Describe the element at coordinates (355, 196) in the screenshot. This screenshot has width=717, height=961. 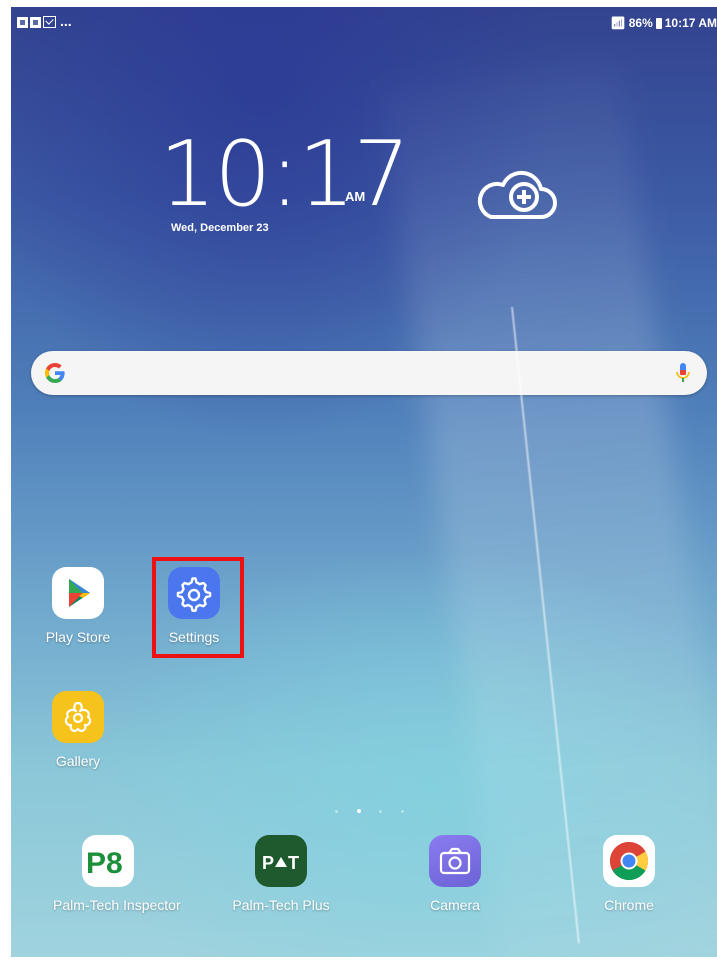
I see `clock-ampm: AM` at that location.